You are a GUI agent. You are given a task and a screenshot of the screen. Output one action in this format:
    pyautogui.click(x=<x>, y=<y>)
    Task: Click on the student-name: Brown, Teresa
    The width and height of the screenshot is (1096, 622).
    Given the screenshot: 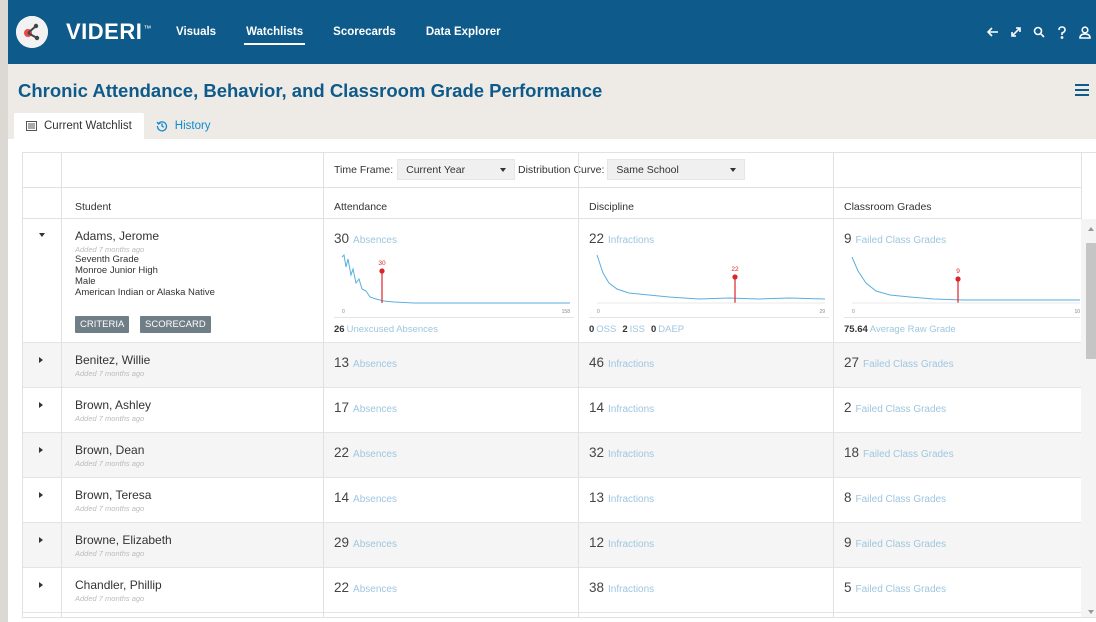 What is the action you would take?
    pyautogui.click(x=113, y=495)
    